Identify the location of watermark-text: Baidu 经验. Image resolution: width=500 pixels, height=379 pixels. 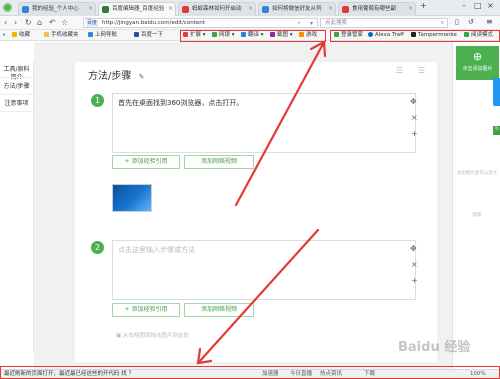
(434, 347).